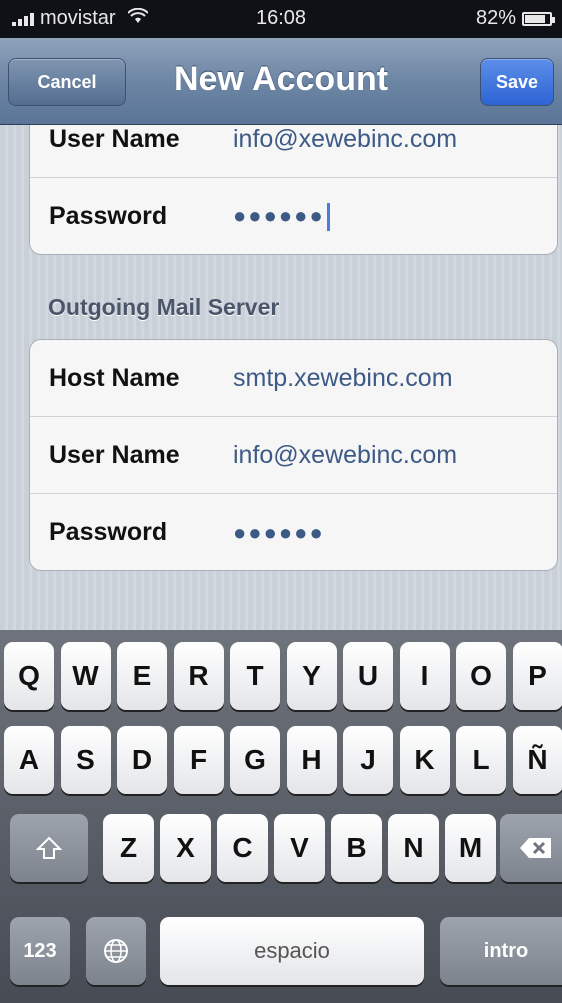 Image resolution: width=562 pixels, height=1003 pixels. What do you see at coordinates (185, 848) in the screenshot?
I see `key-x: X` at bounding box center [185, 848].